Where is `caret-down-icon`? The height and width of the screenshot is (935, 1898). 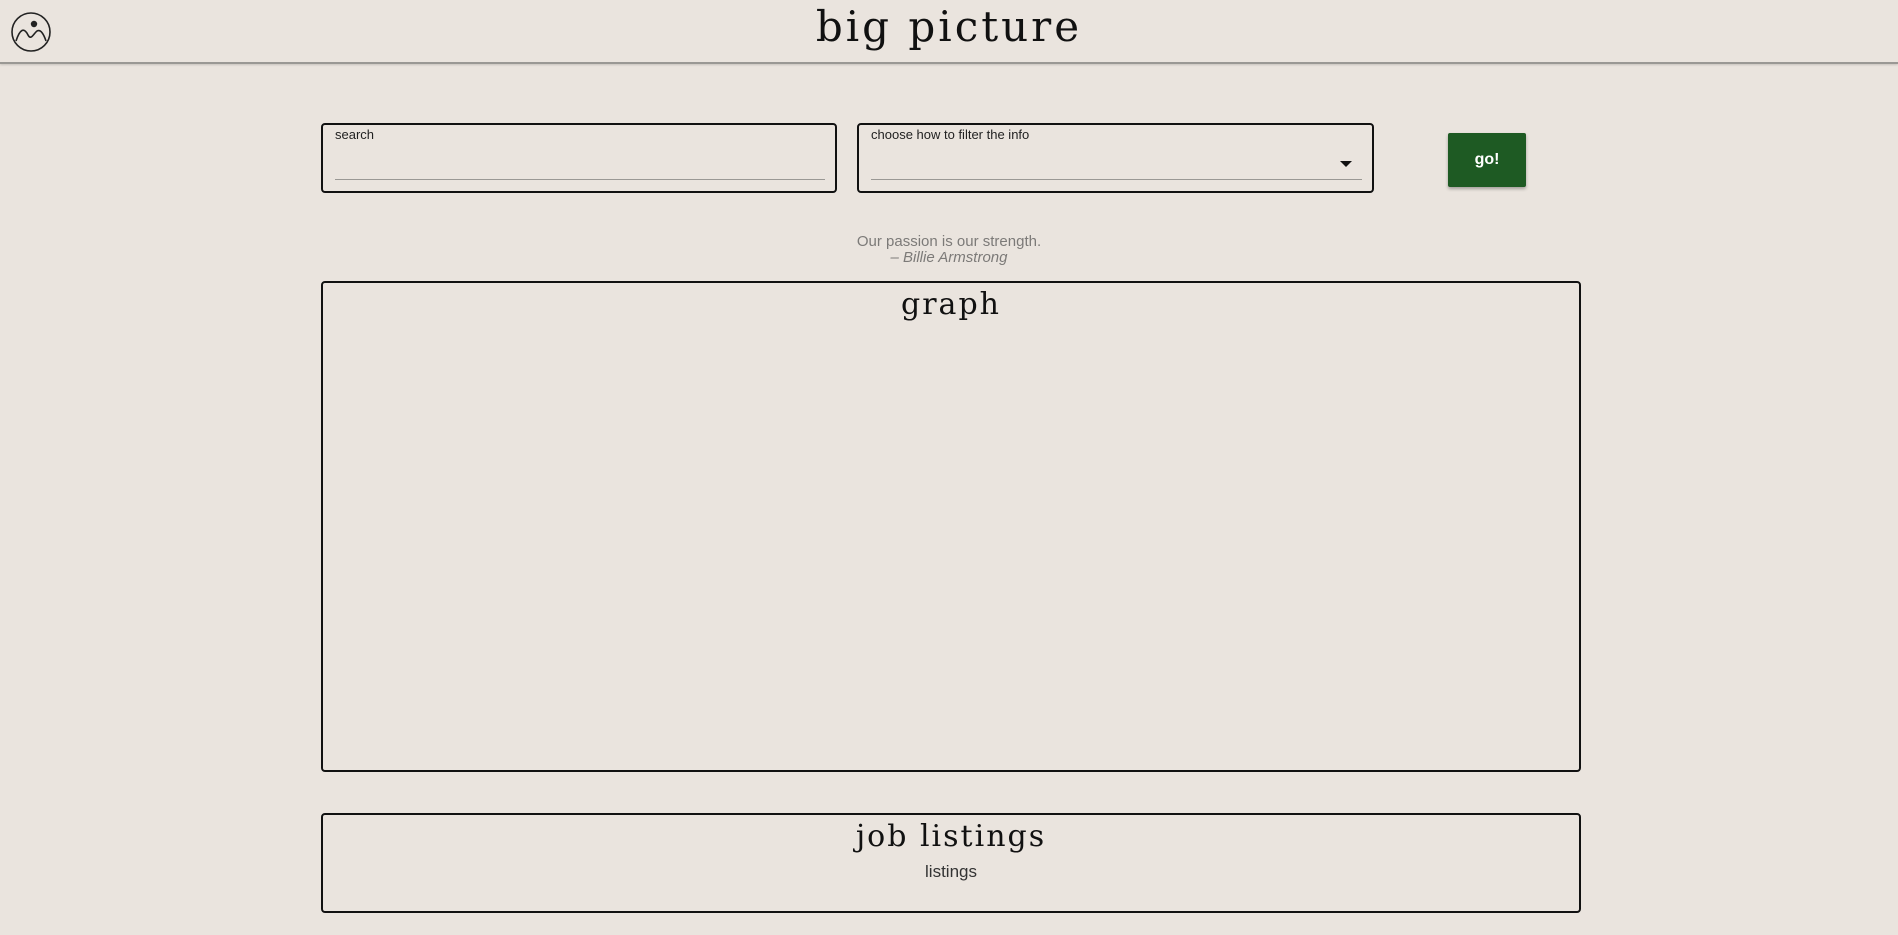
caret-down-icon is located at coordinates (1346, 164).